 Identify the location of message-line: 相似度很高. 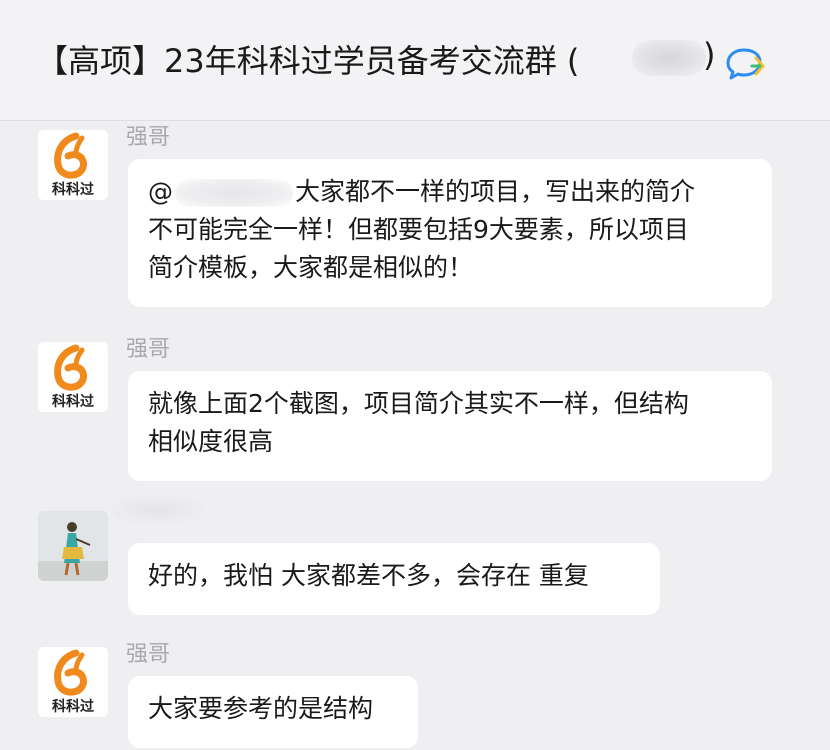
(211, 441).